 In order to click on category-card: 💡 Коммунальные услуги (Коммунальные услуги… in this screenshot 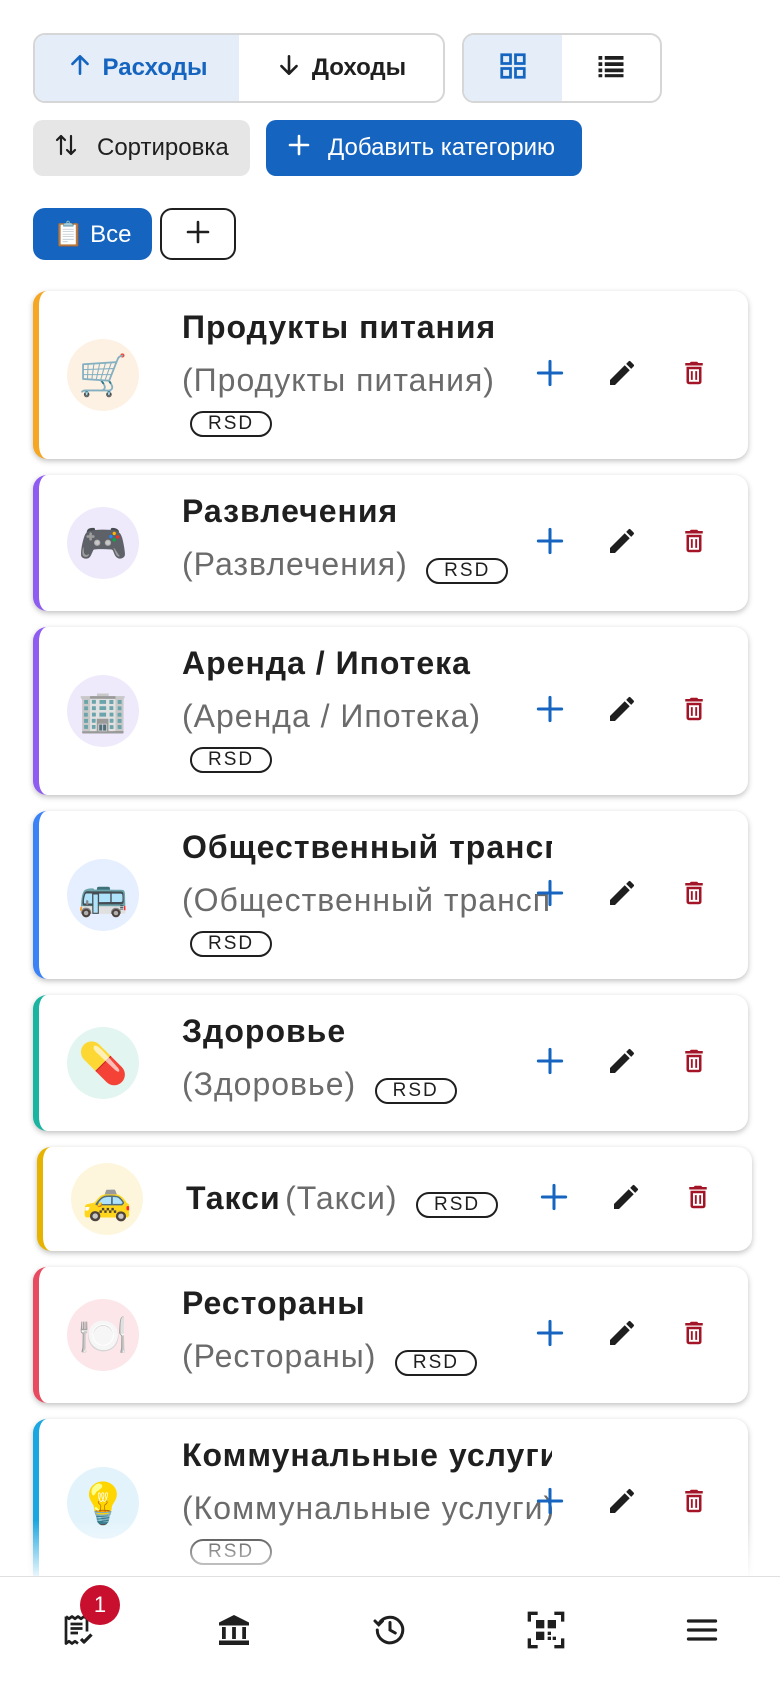, I will do `click(390, 1503)`.